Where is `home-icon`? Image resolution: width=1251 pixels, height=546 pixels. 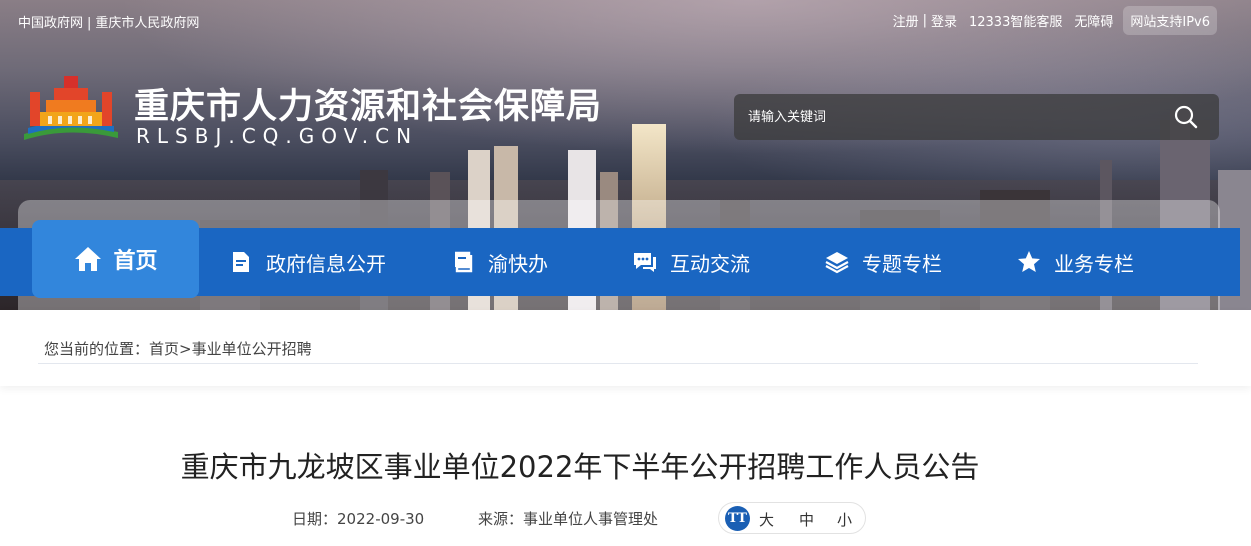 home-icon is located at coordinates (88, 259).